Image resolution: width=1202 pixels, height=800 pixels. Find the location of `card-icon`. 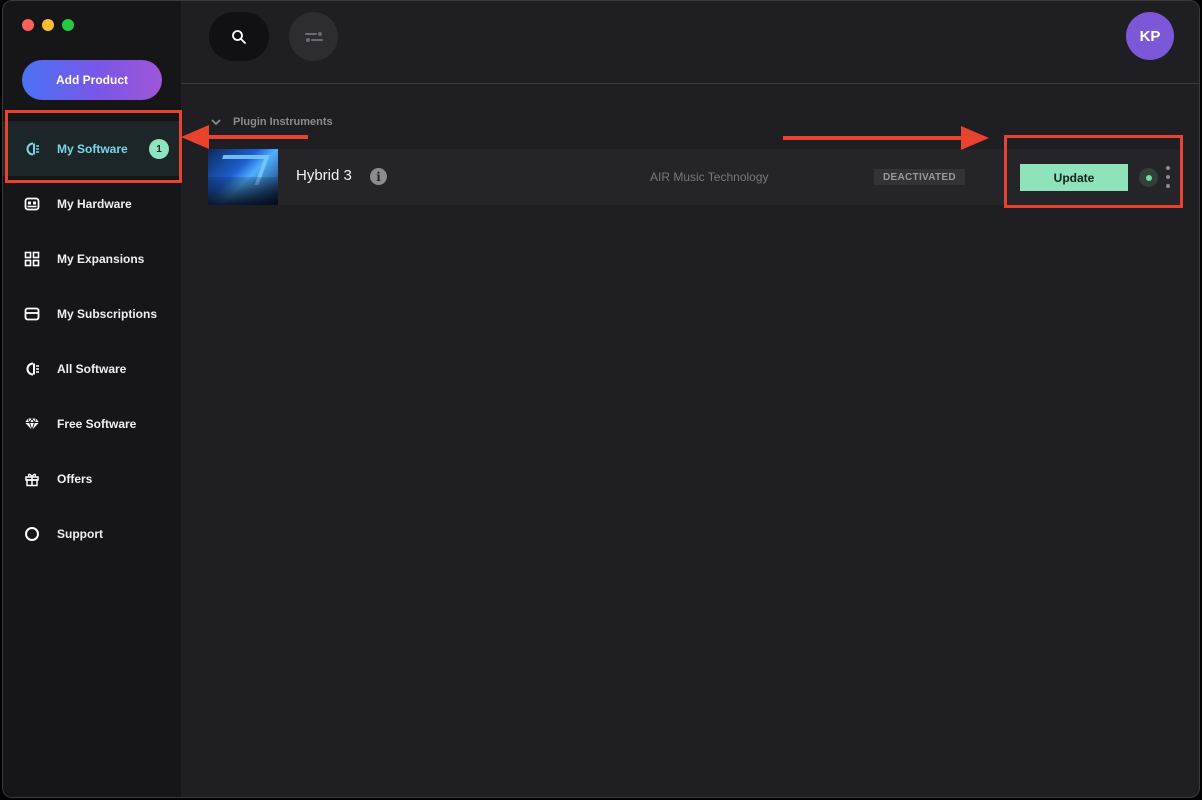

card-icon is located at coordinates (32, 314).